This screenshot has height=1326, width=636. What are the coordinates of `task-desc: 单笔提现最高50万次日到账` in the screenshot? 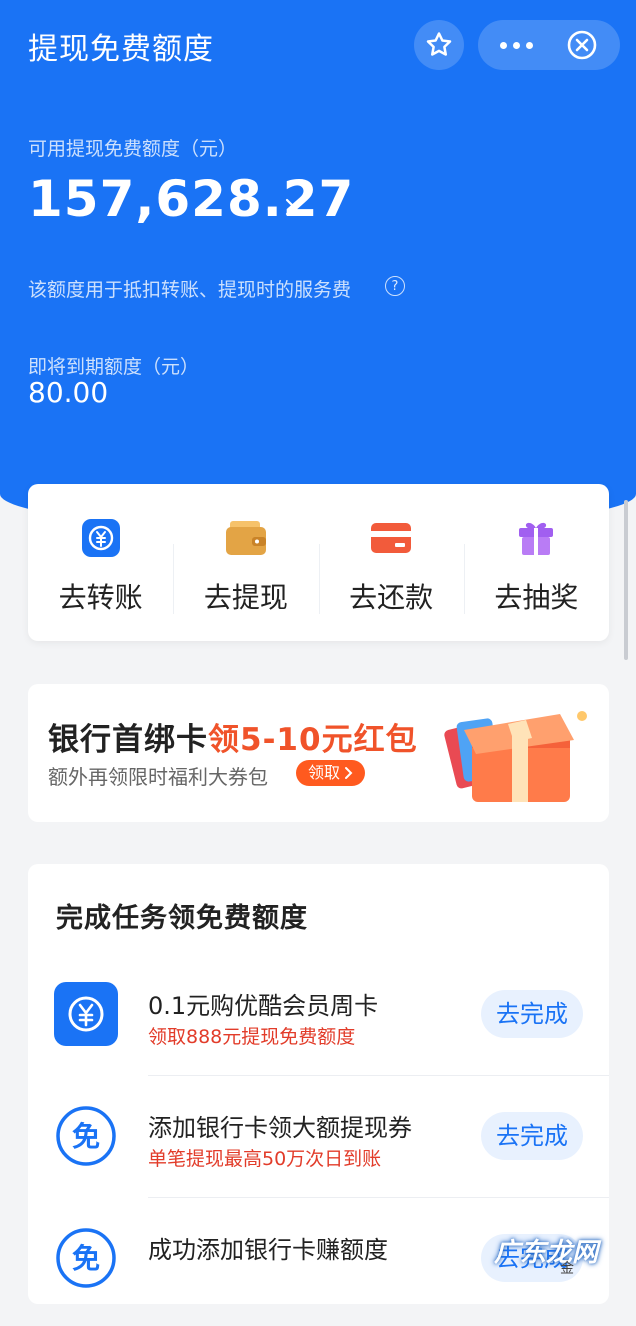 It's located at (265, 1159).